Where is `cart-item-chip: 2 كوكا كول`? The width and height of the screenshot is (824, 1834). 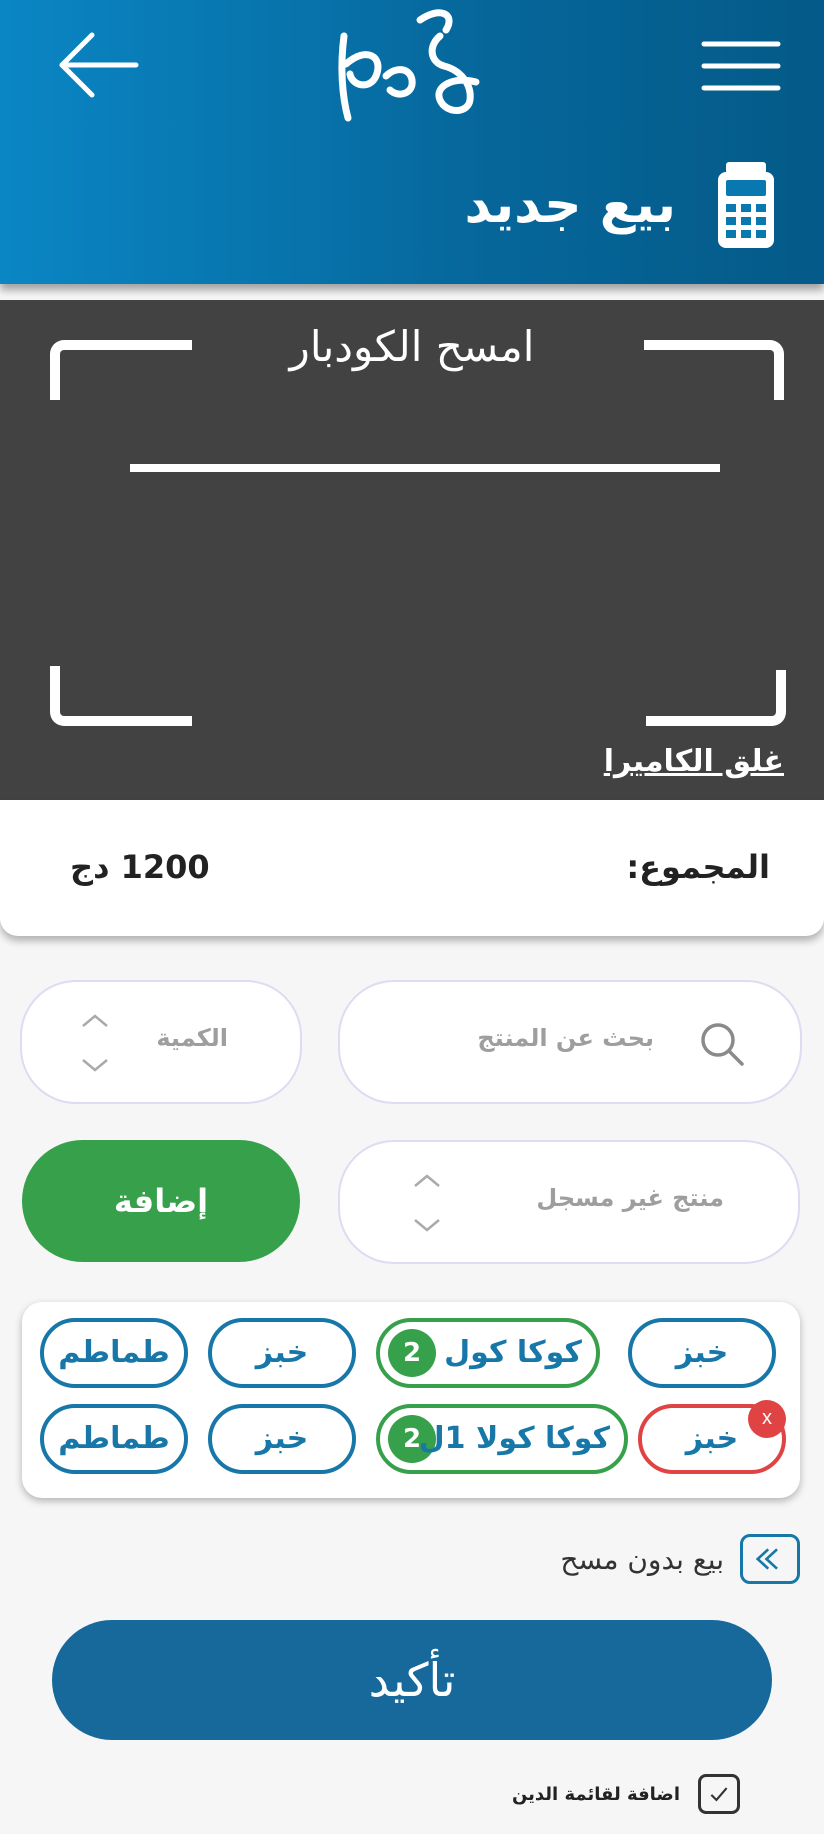 cart-item-chip: 2 كوكا كول is located at coordinates (488, 1353).